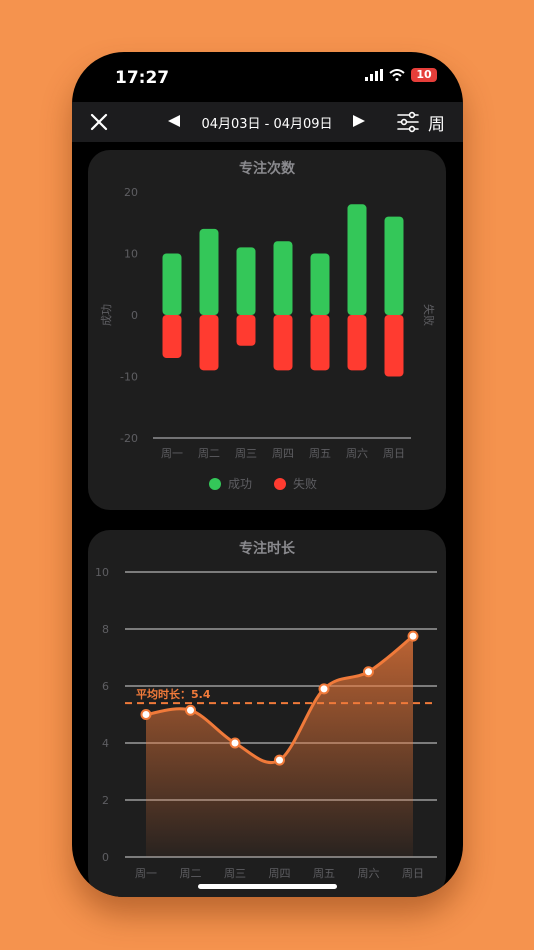 This screenshot has width=534, height=950. I want to click on legend-label: 成功, so click(240, 484).